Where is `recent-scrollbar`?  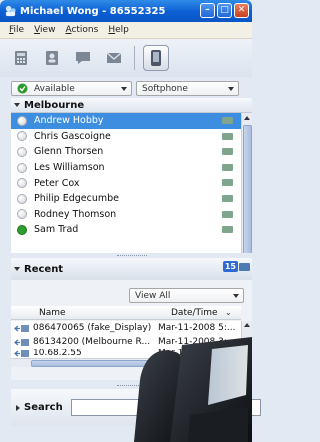
recent-scrollbar is located at coordinates (246, 339).